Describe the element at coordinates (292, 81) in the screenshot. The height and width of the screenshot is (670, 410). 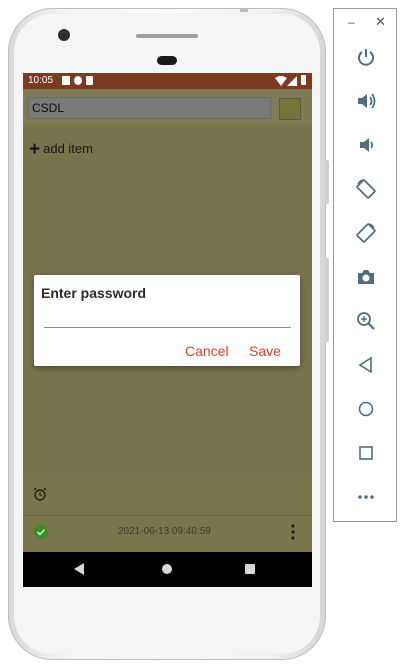
I see `signal-icon` at that location.